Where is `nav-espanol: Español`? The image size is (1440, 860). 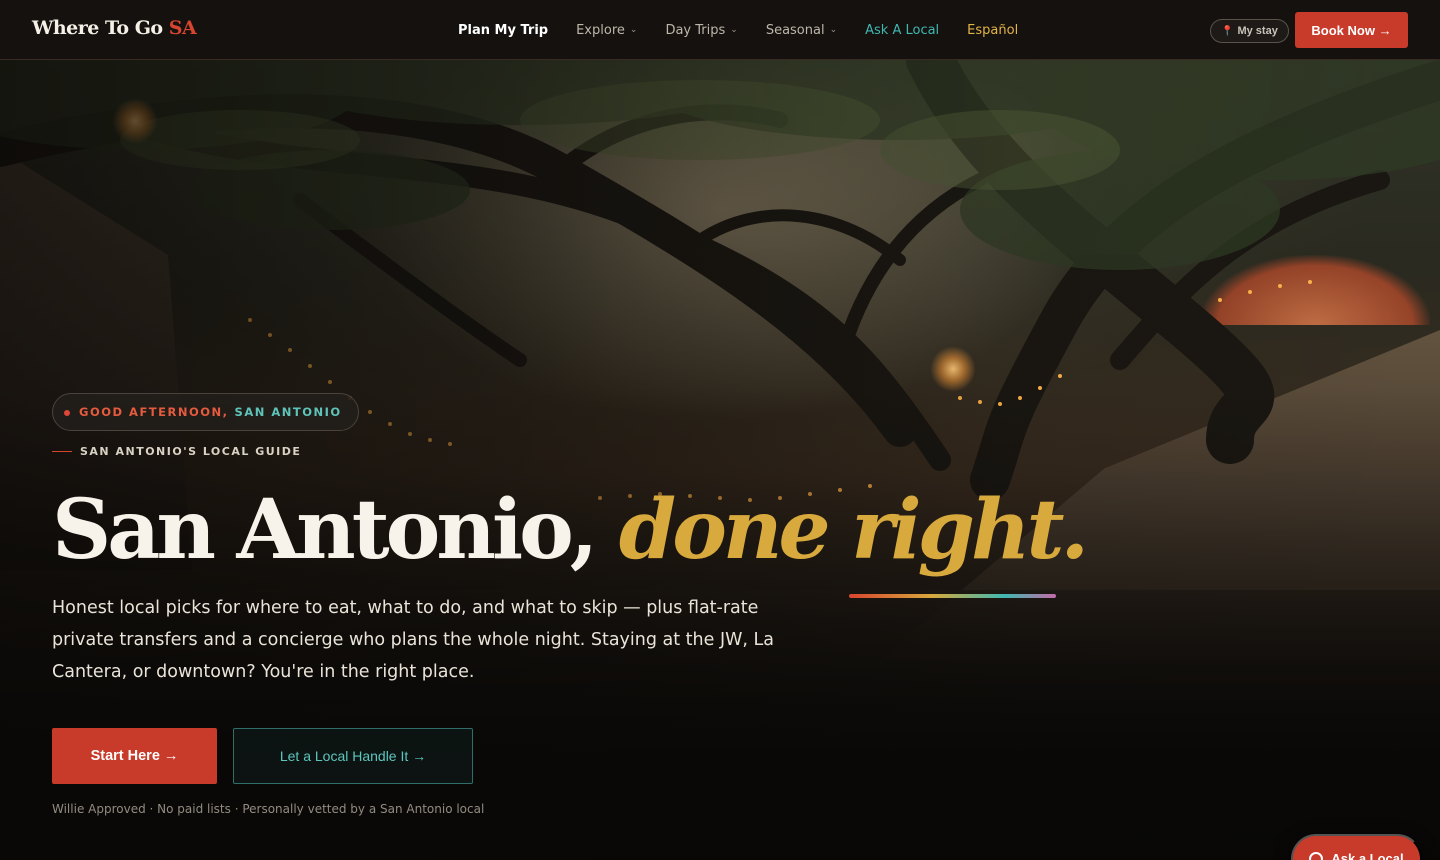 nav-espanol: Español is located at coordinates (992, 30).